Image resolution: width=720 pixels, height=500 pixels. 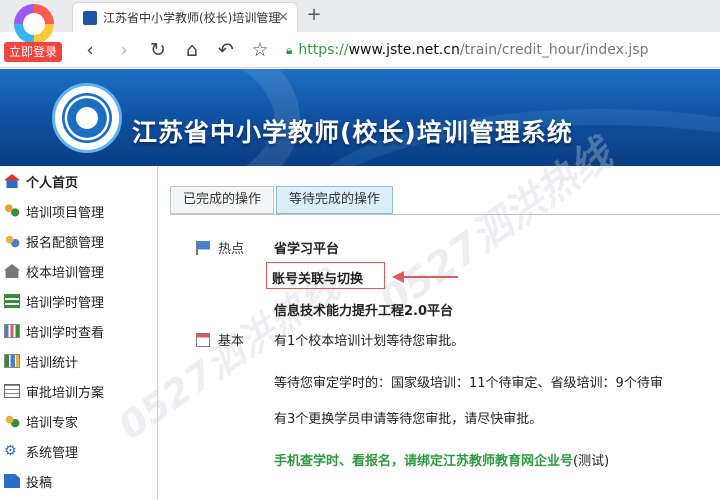 What do you see at coordinates (65, 303) in the screenshot?
I see `sidebar-item-label: 培训学时管理` at bounding box center [65, 303].